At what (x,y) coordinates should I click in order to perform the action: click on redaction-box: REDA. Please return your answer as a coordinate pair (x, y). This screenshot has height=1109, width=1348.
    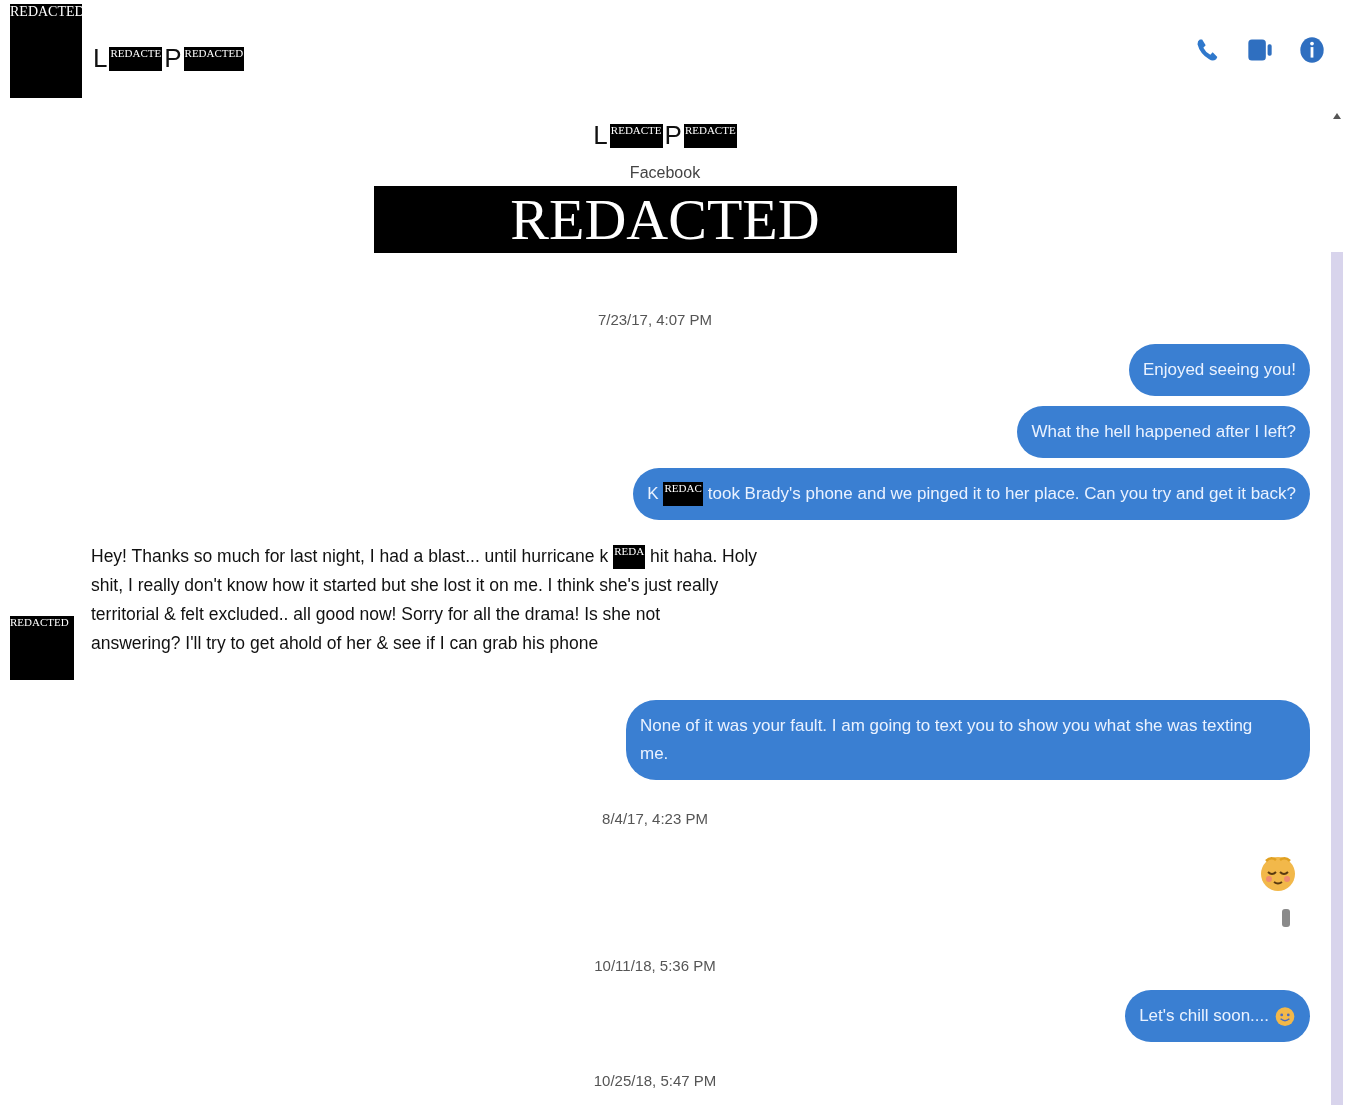
    Looking at the image, I should click on (629, 556).